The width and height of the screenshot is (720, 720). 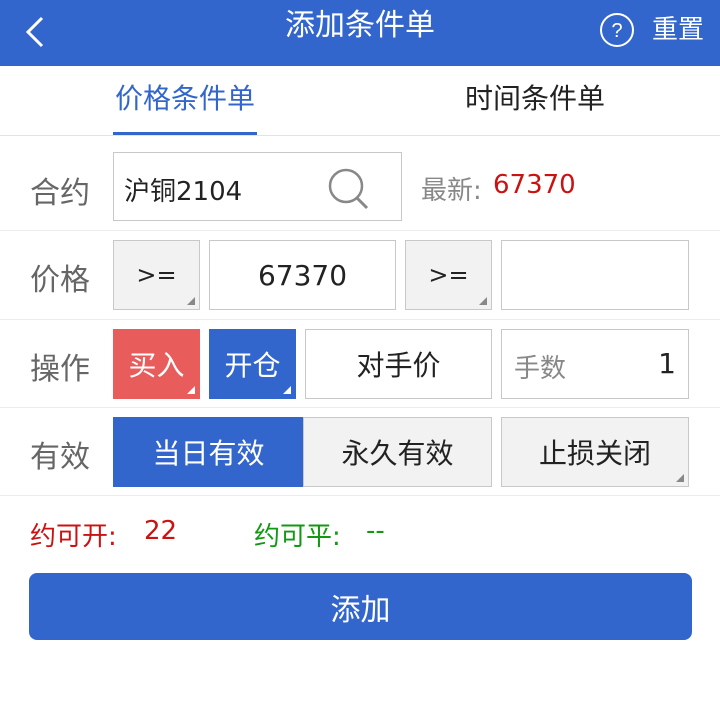 I want to click on stop-loss-value: 止损关闭, so click(x=594, y=453).